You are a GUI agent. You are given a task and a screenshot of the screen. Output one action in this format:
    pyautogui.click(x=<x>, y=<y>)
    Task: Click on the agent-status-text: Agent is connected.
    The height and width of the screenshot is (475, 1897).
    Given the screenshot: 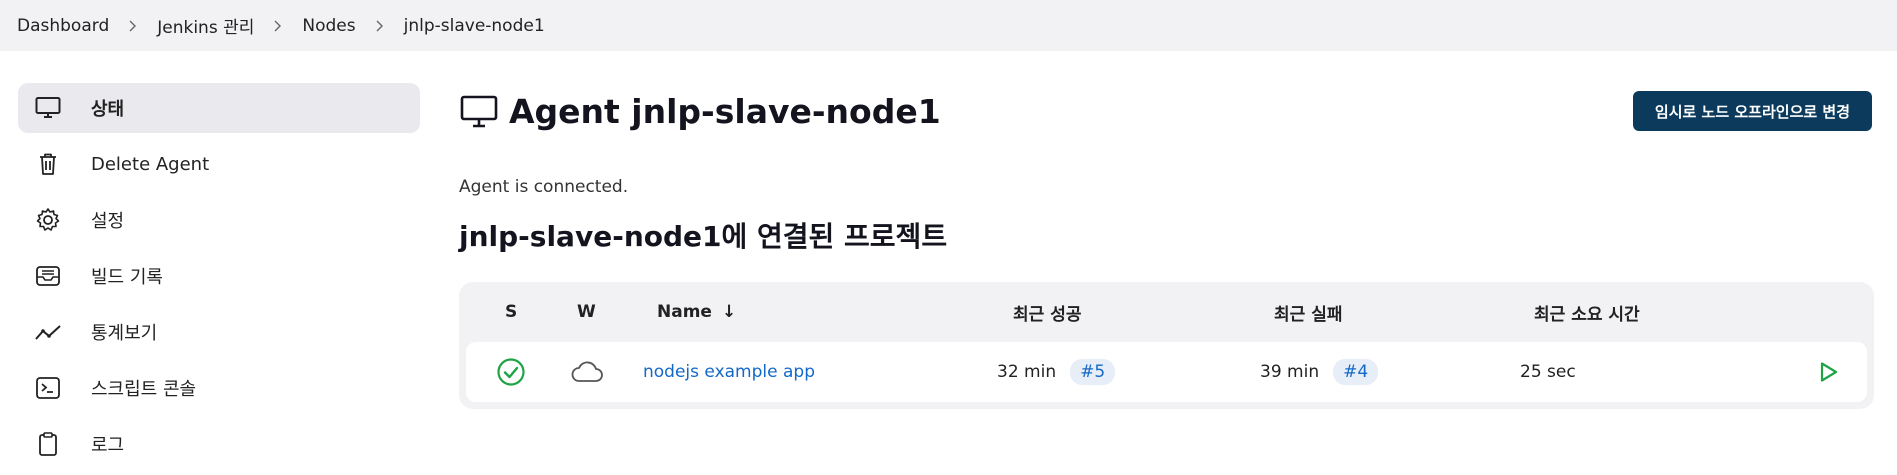 What is the action you would take?
    pyautogui.click(x=544, y=187)
    